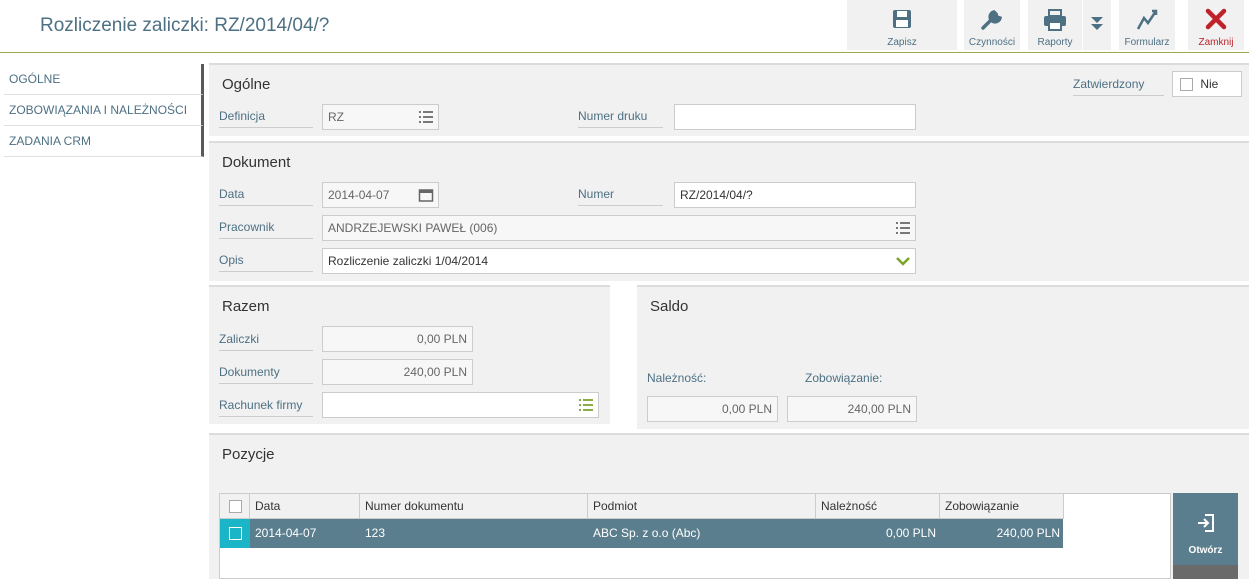  Describe the element at coordinates (1002, 506) in the screenshot. I see `column-header-liability: Zobowiązanie` at that location.